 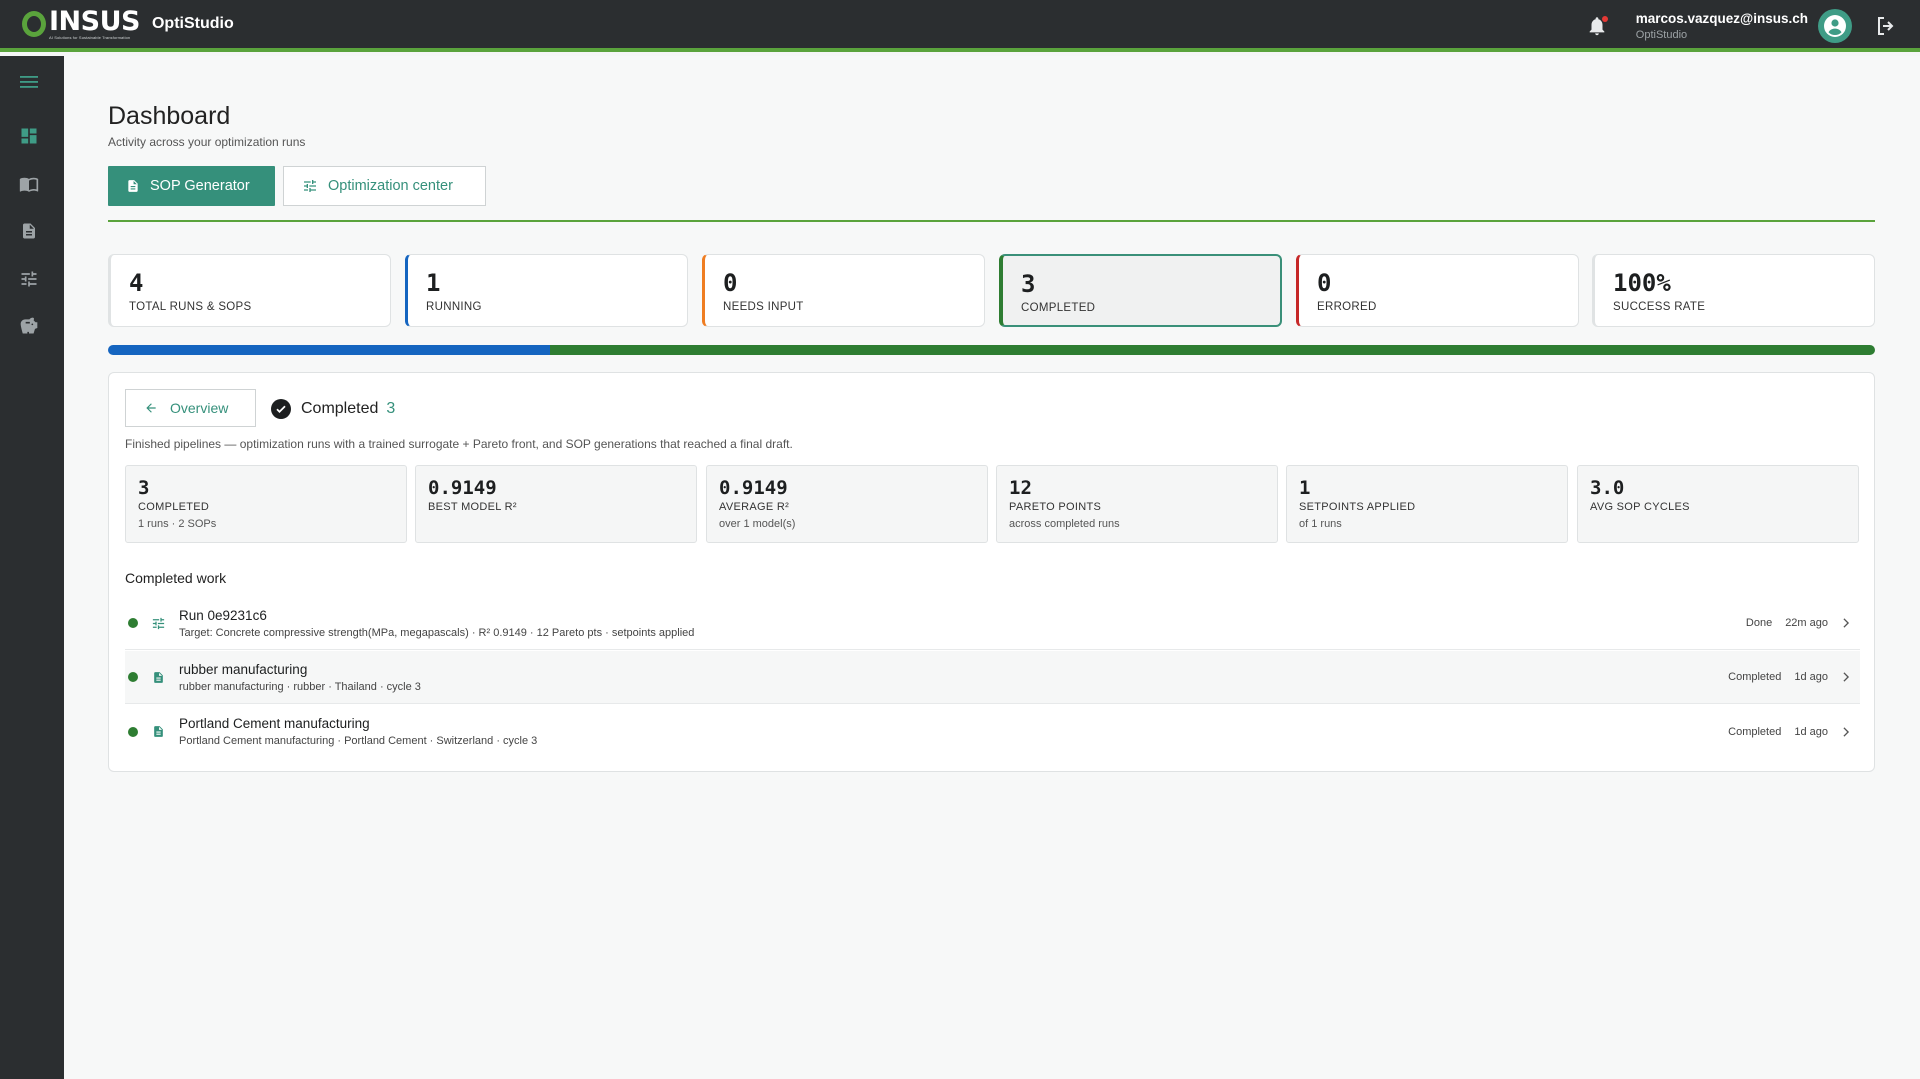 I want to click on stat-label: SUCCESS RATE, so click(x=1659, y=307).